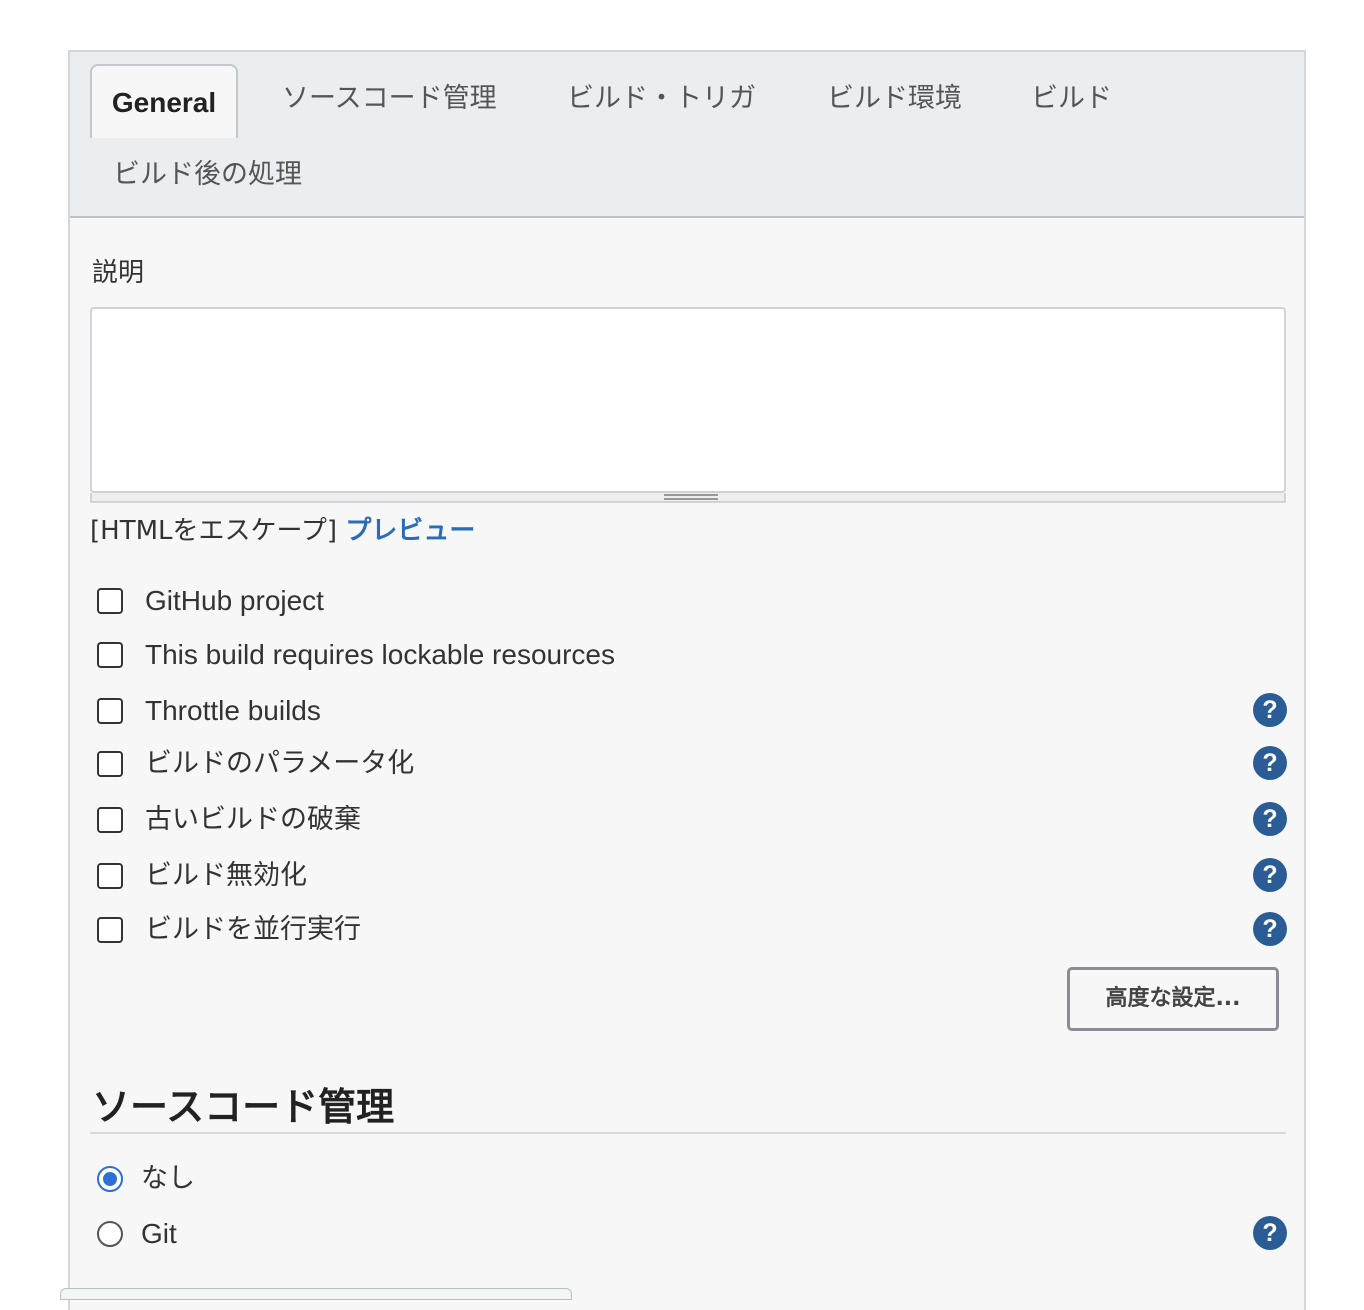  Describe the element at coordinates (168, 1179) in the screenshot. I see `scm-none-label: なし` at that location.